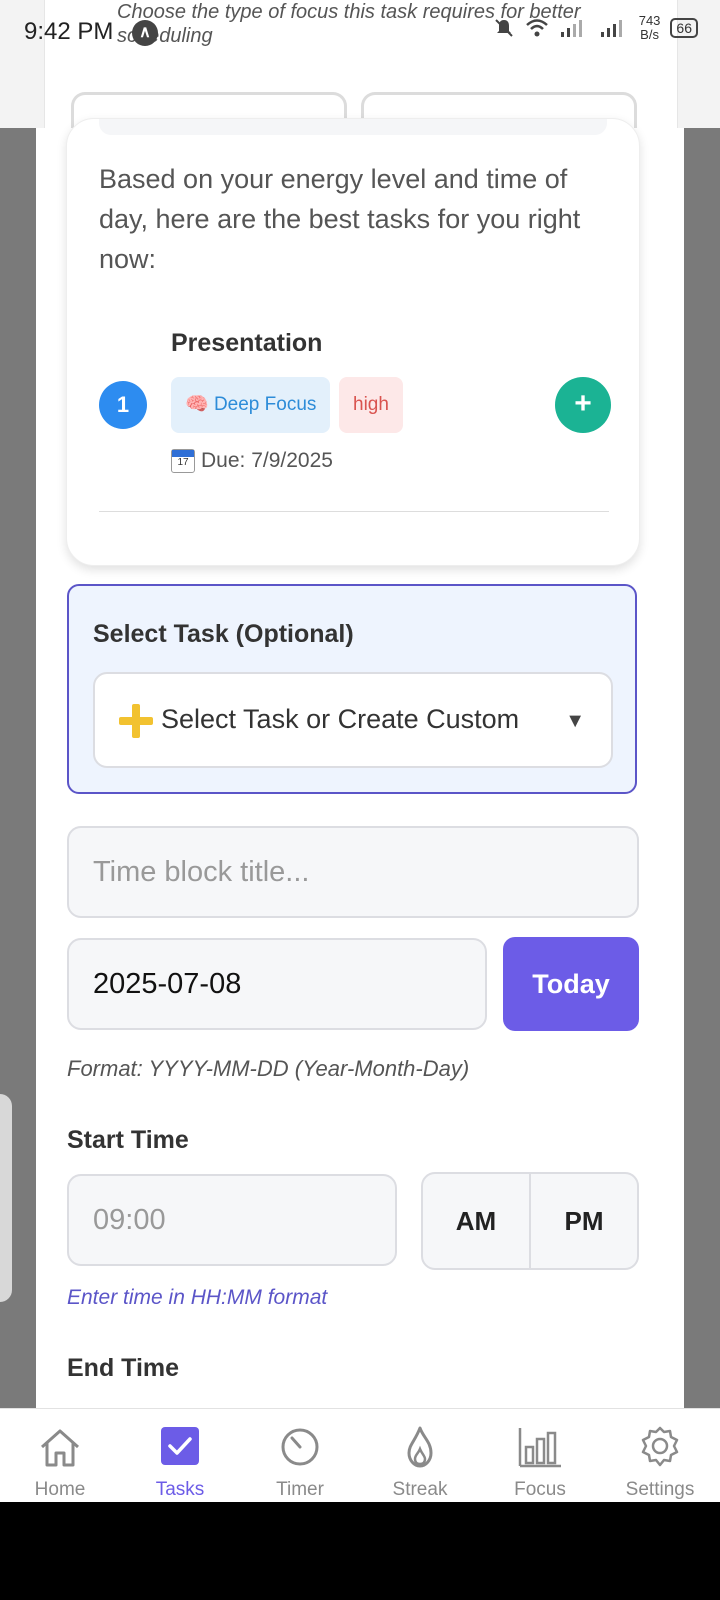  What do you see at coordinates (123, 1368) in the screenshot?
I see `end-time-label: End Time` at bounding box center [123, 1368].